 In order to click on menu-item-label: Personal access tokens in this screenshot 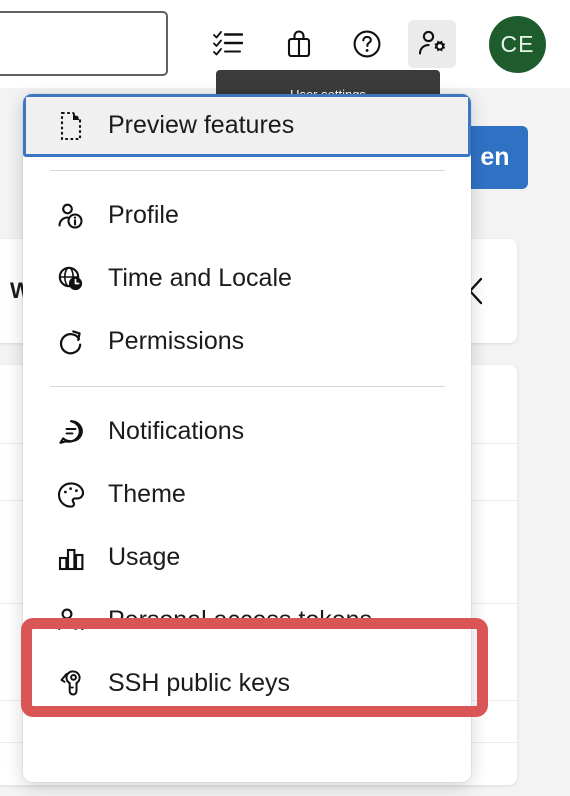, I will do `click(240, 620)`.